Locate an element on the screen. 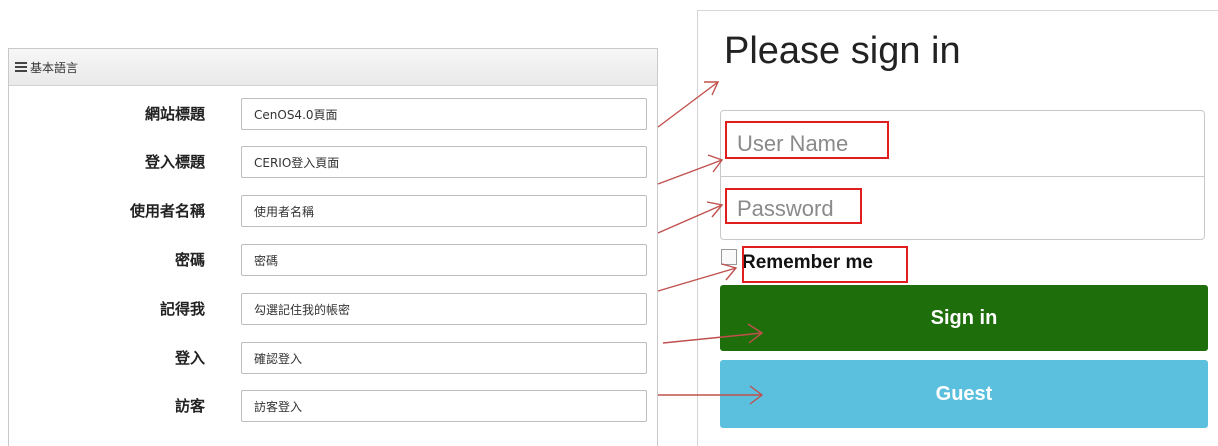 The height and width of the screenshot is (446, 1218). arrow-username is located at coordinates (690, 172).